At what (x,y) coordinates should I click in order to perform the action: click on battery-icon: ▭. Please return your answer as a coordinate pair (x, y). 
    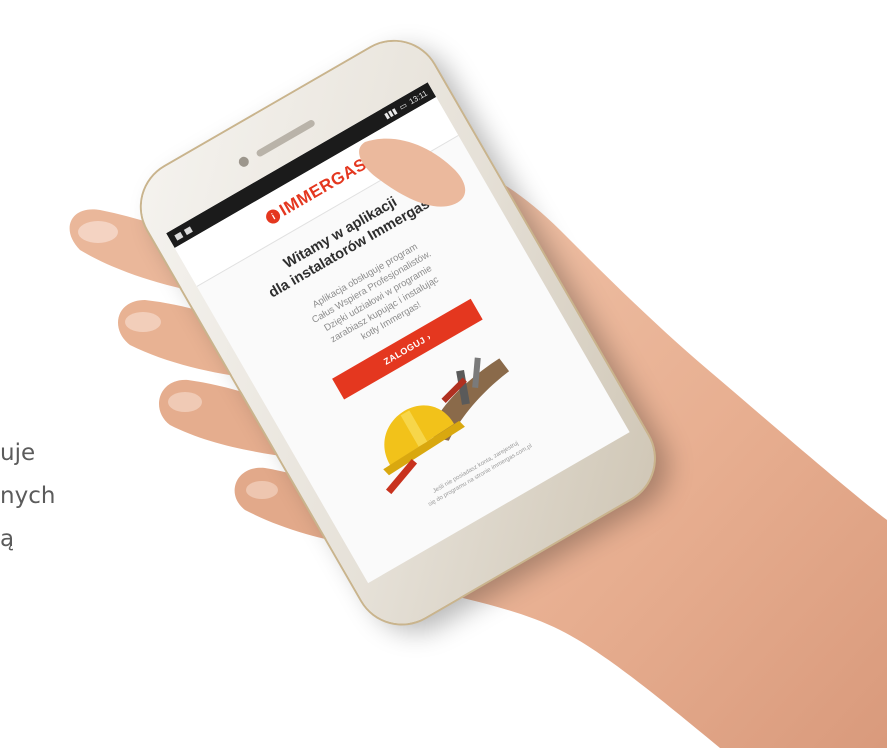
    Looking at the image, I should click on (403, 106).